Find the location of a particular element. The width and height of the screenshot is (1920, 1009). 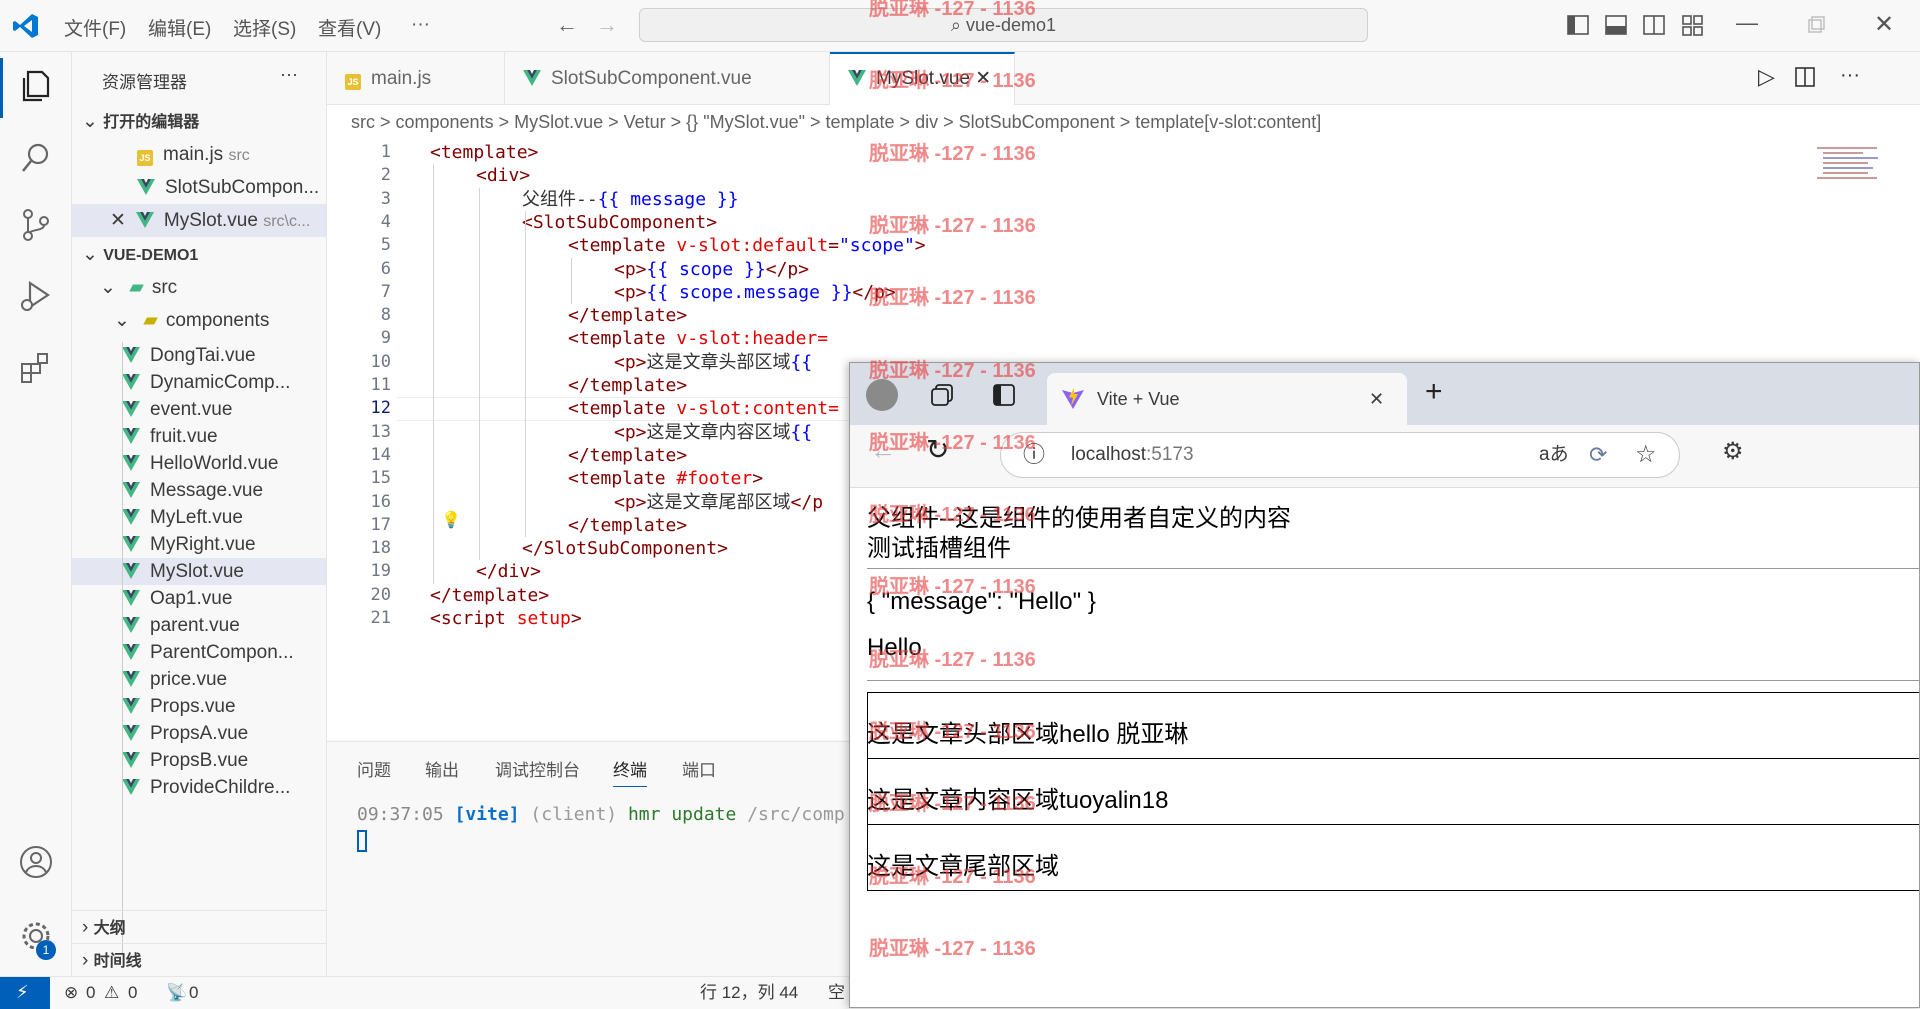

new-tab-icon: + is located at coordinates (1434, 392).